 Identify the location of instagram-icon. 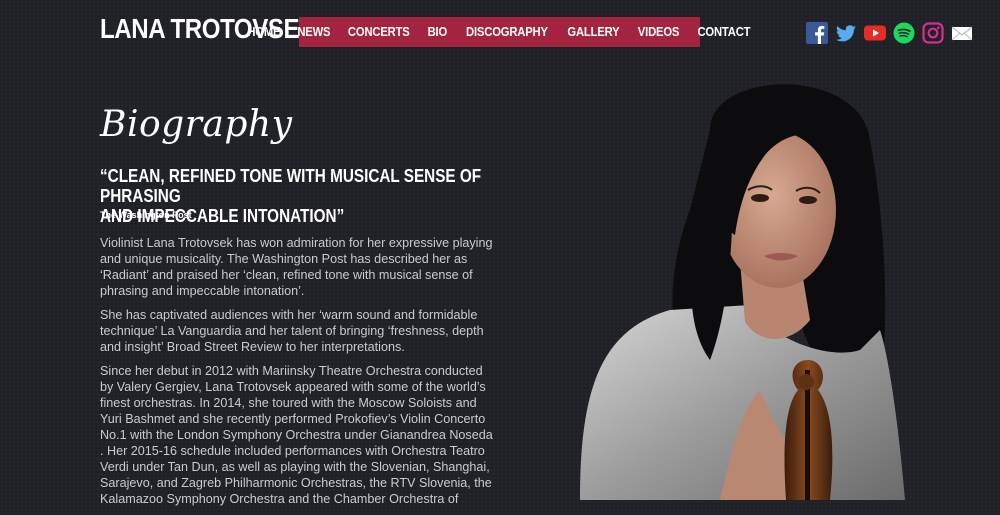
(933, 33).